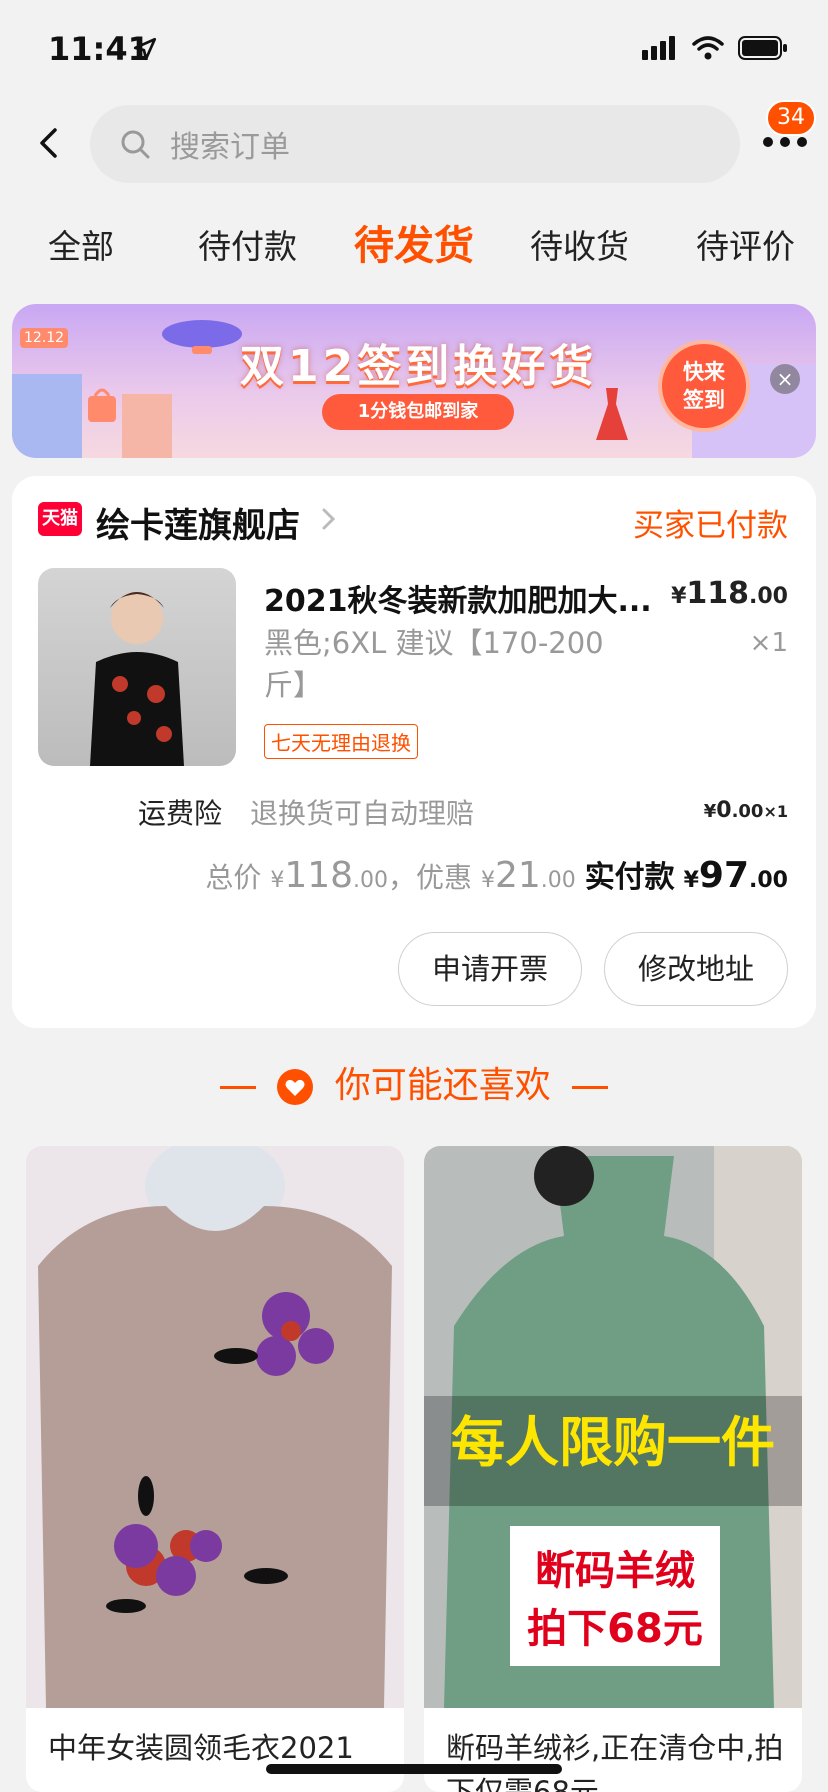  Describe the element at coordinates (319, 875) in the screenshot. I see `total-integer: 118` at that location.